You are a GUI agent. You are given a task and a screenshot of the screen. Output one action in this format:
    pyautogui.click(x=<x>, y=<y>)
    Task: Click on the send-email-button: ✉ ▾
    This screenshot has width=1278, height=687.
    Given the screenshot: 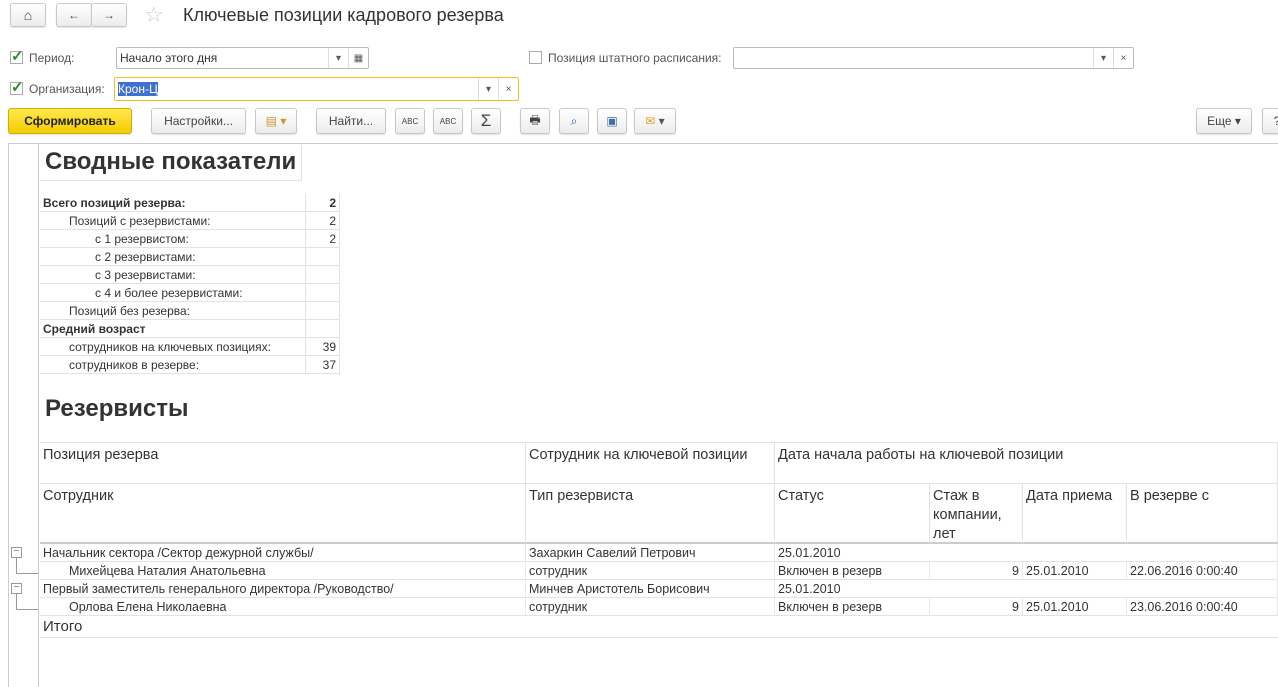 What is the action you would take?
    pyautogui.click(x=655, y=121)
    